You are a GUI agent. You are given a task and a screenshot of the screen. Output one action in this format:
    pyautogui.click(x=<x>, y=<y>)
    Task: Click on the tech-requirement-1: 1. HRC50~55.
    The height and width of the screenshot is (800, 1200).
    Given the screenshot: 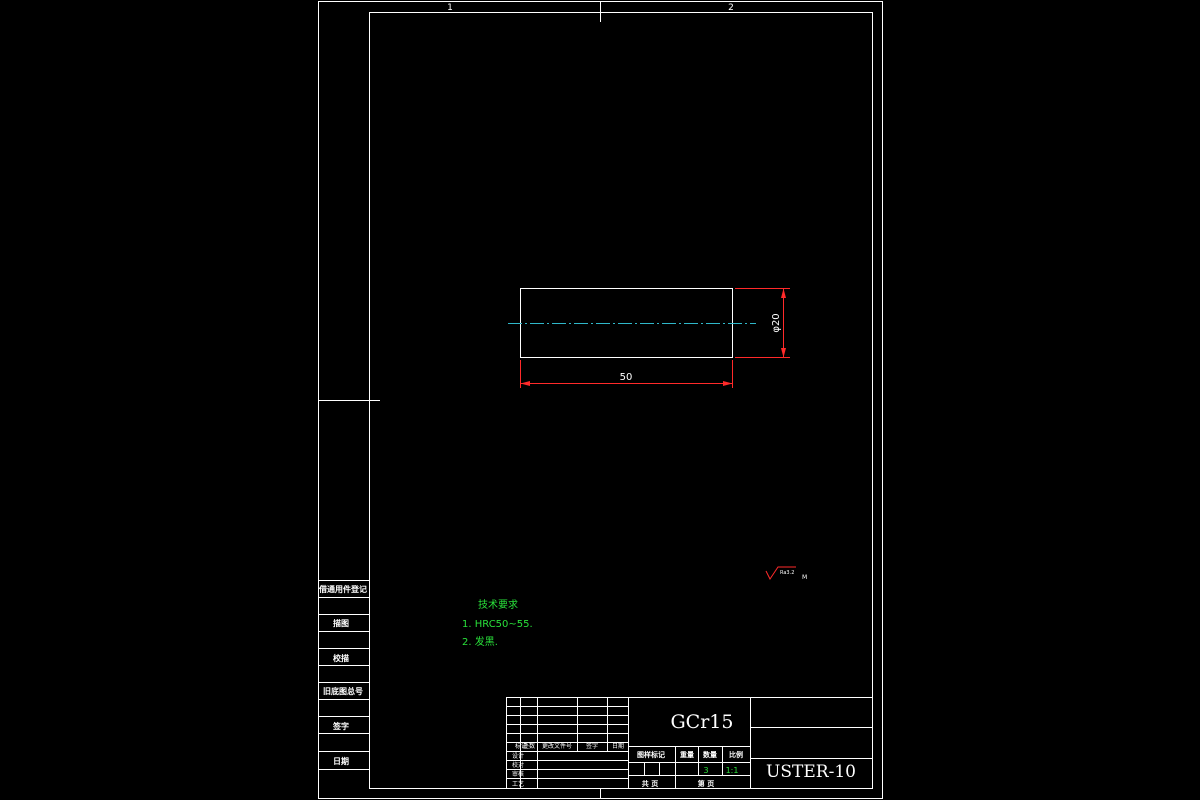 What is the action you would take?
    pyautogui.click(x=497, y=624)
    